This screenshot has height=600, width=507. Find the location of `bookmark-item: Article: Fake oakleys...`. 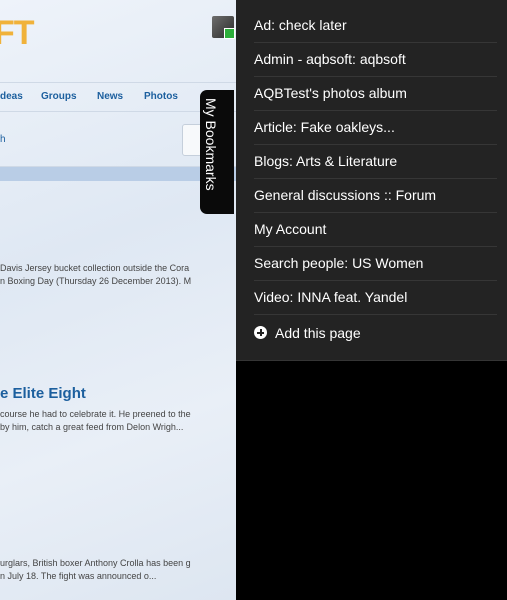

bookmark-item: Article: Fake oakleys... is located at coordinates (375, 127).